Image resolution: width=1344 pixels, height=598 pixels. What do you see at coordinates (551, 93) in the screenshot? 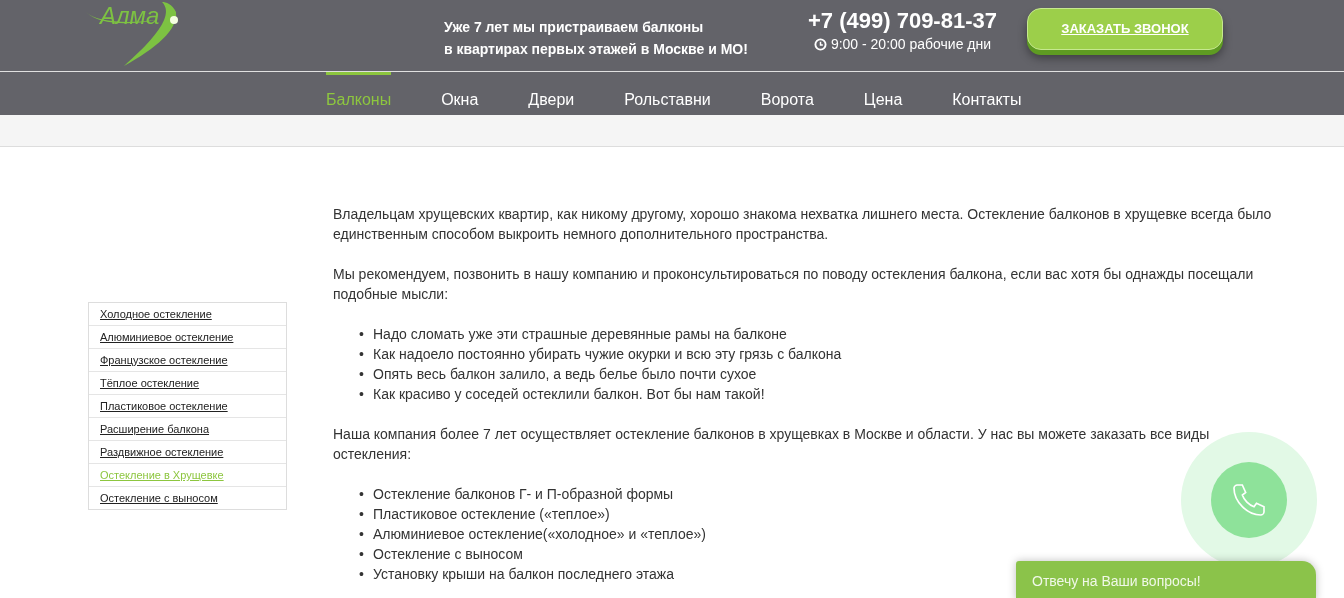
I see `nav-tab: Двери` at bounding box center [551, 93].